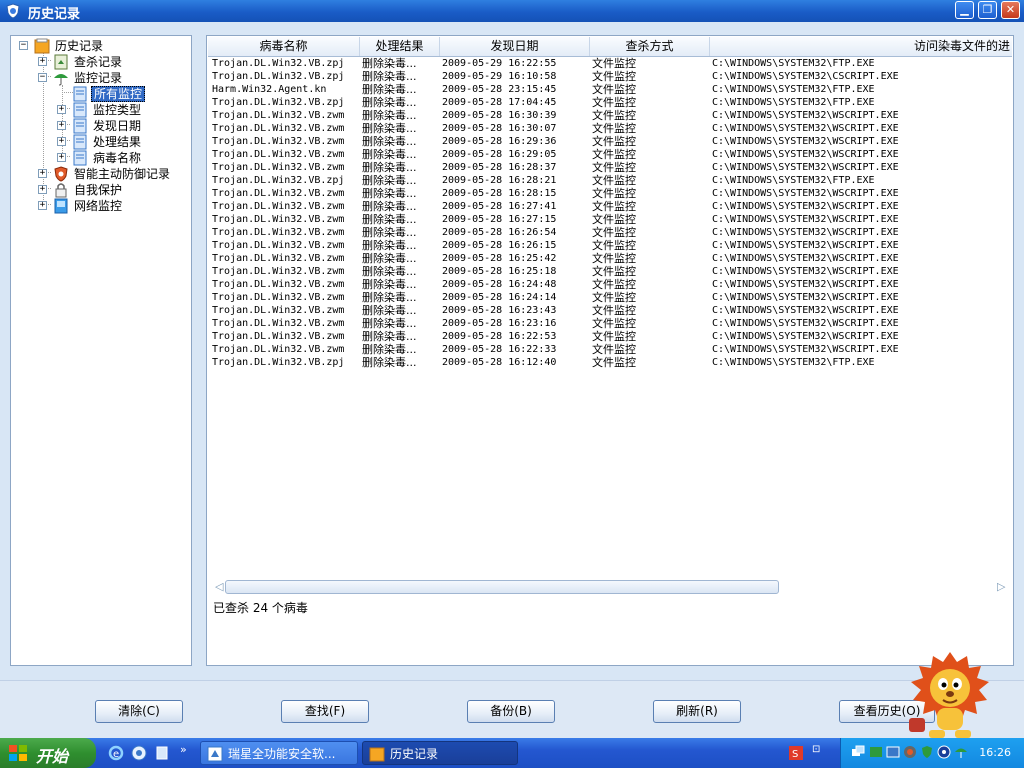 This screenshot has height=768, width=1024. Describe the element at coordinates (950, 694) in the screenshot. I see `rising-lion-mascot-icon` at that location.